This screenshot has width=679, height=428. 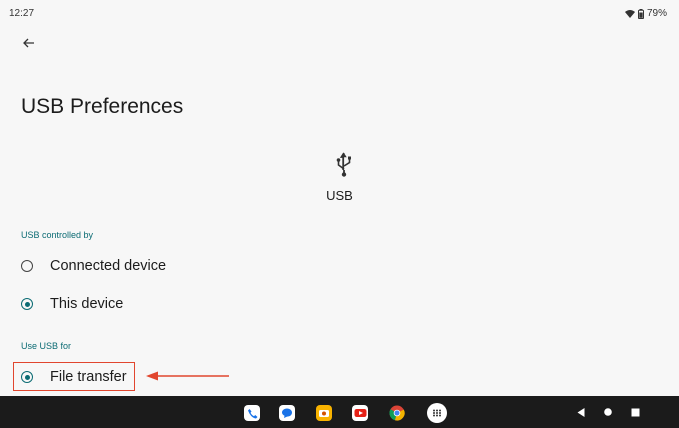 What do you see at coordinates (608, 412) in the screenshot?
I see `home-nav-icon` at bounding box center [608, 412].